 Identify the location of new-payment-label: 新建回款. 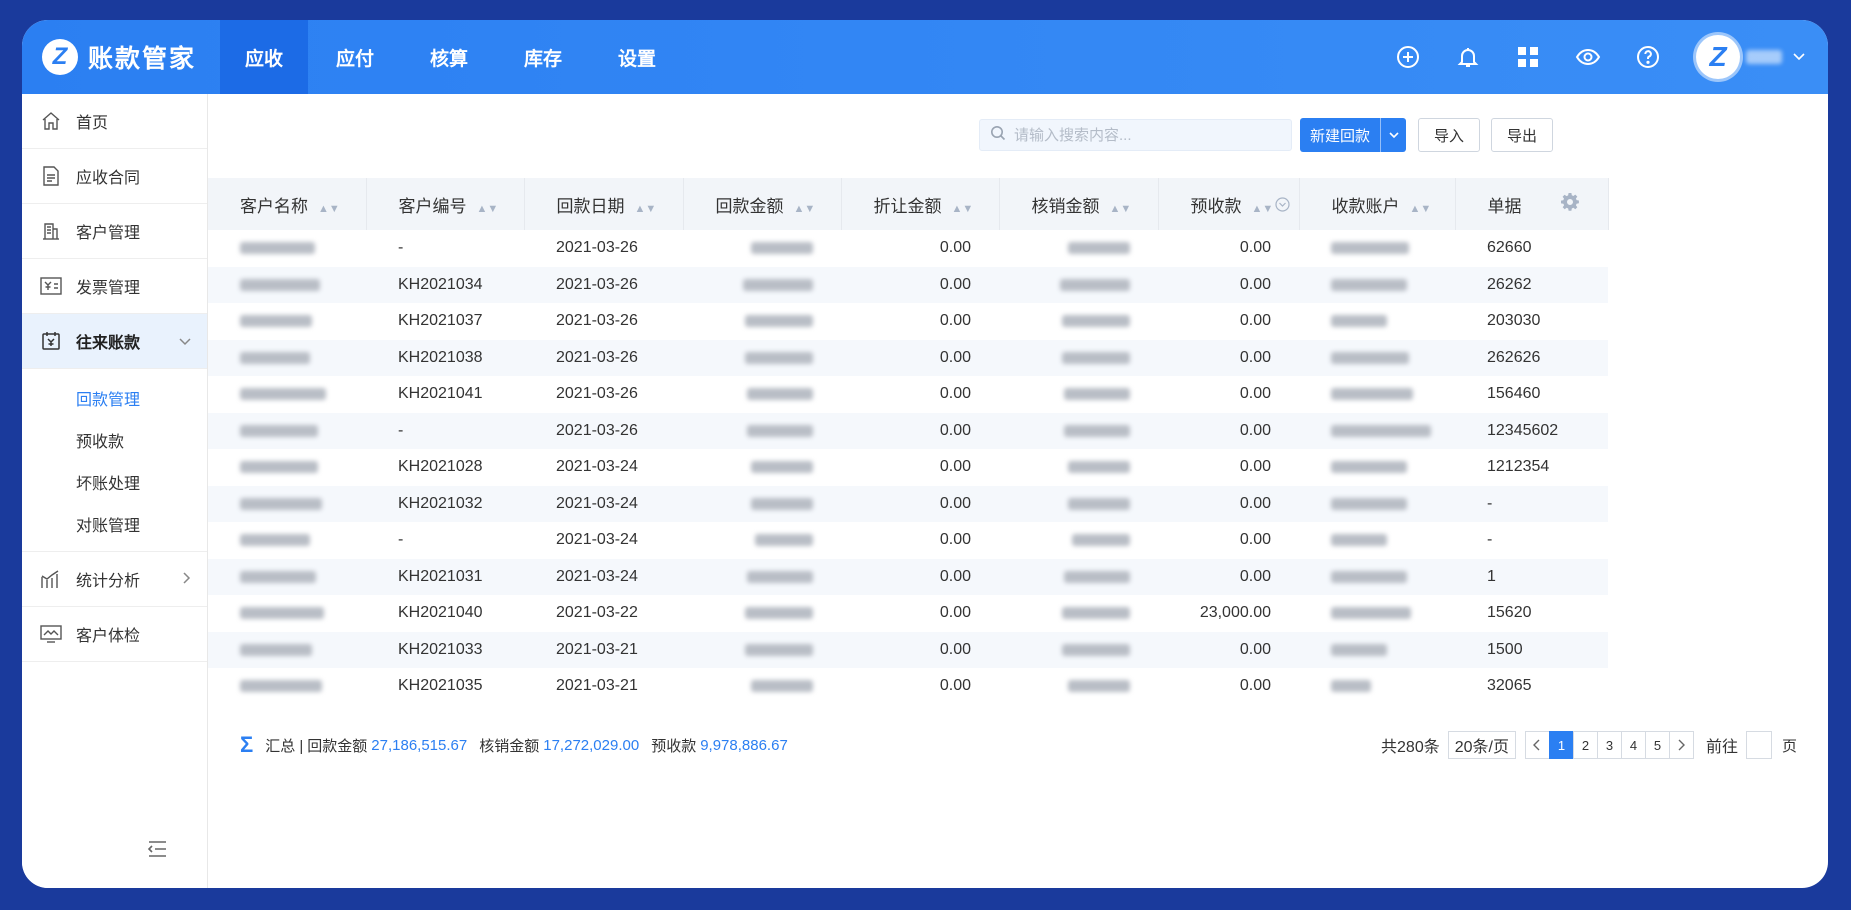
(1340, 135).